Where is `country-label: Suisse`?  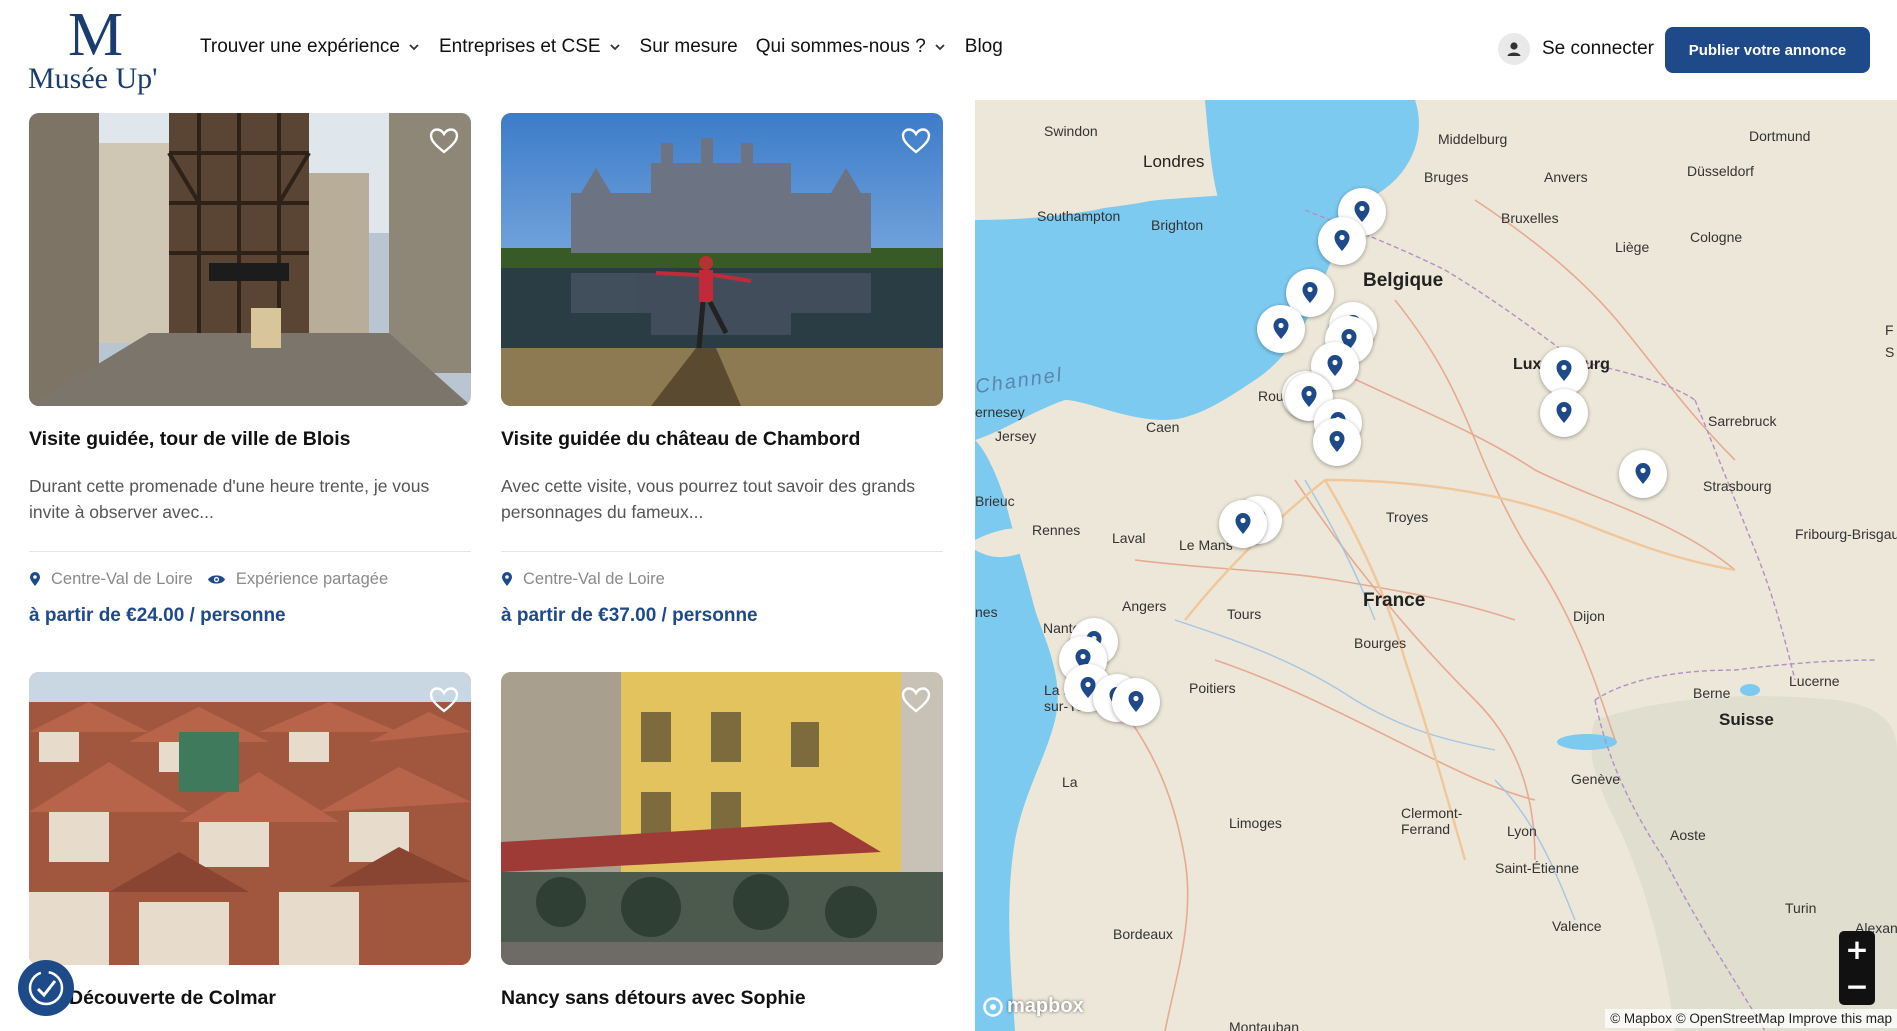
country-label: Suisse is located at coordinates (1746, 719).